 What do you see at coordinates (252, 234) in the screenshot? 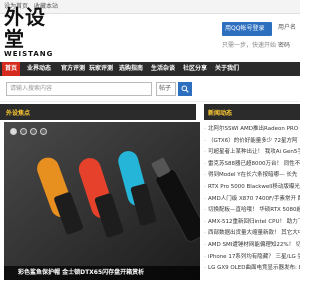
I see `news-item: 西部数据出货量大缩量新款！ 其它大中性` at bounding box center [252, 234].